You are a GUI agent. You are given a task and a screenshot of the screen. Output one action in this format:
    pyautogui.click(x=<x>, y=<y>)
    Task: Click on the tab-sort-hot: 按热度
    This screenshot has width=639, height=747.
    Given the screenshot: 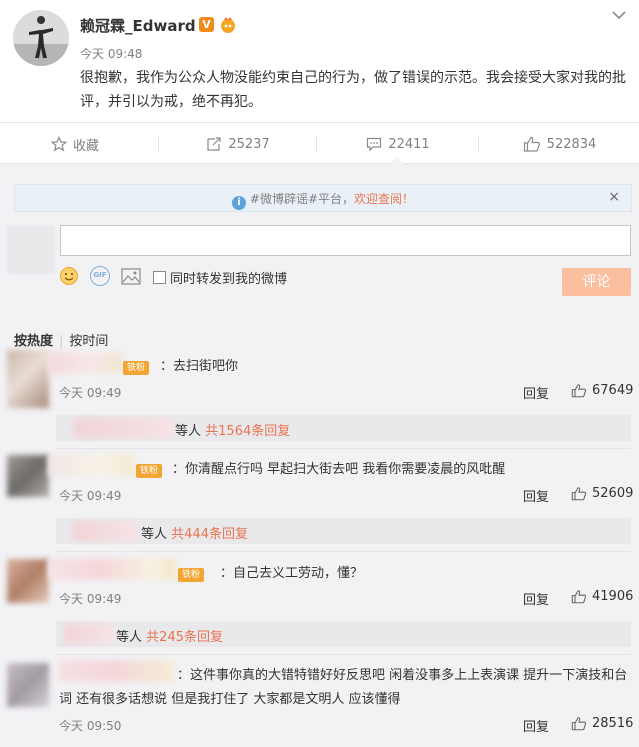 What is the action you would take?
    pyautogui.click(x=33, y=341)
    